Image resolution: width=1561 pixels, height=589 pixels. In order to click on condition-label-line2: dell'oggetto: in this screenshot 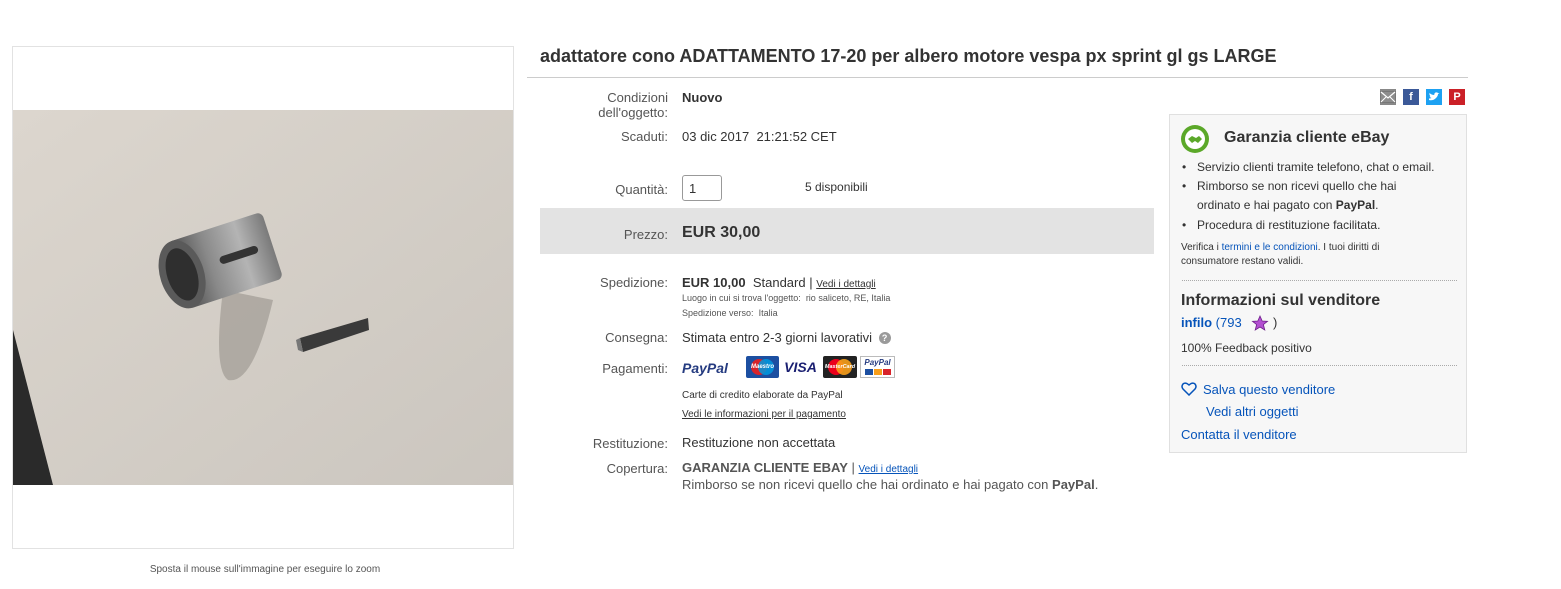, I will do `click(633, 112)`.